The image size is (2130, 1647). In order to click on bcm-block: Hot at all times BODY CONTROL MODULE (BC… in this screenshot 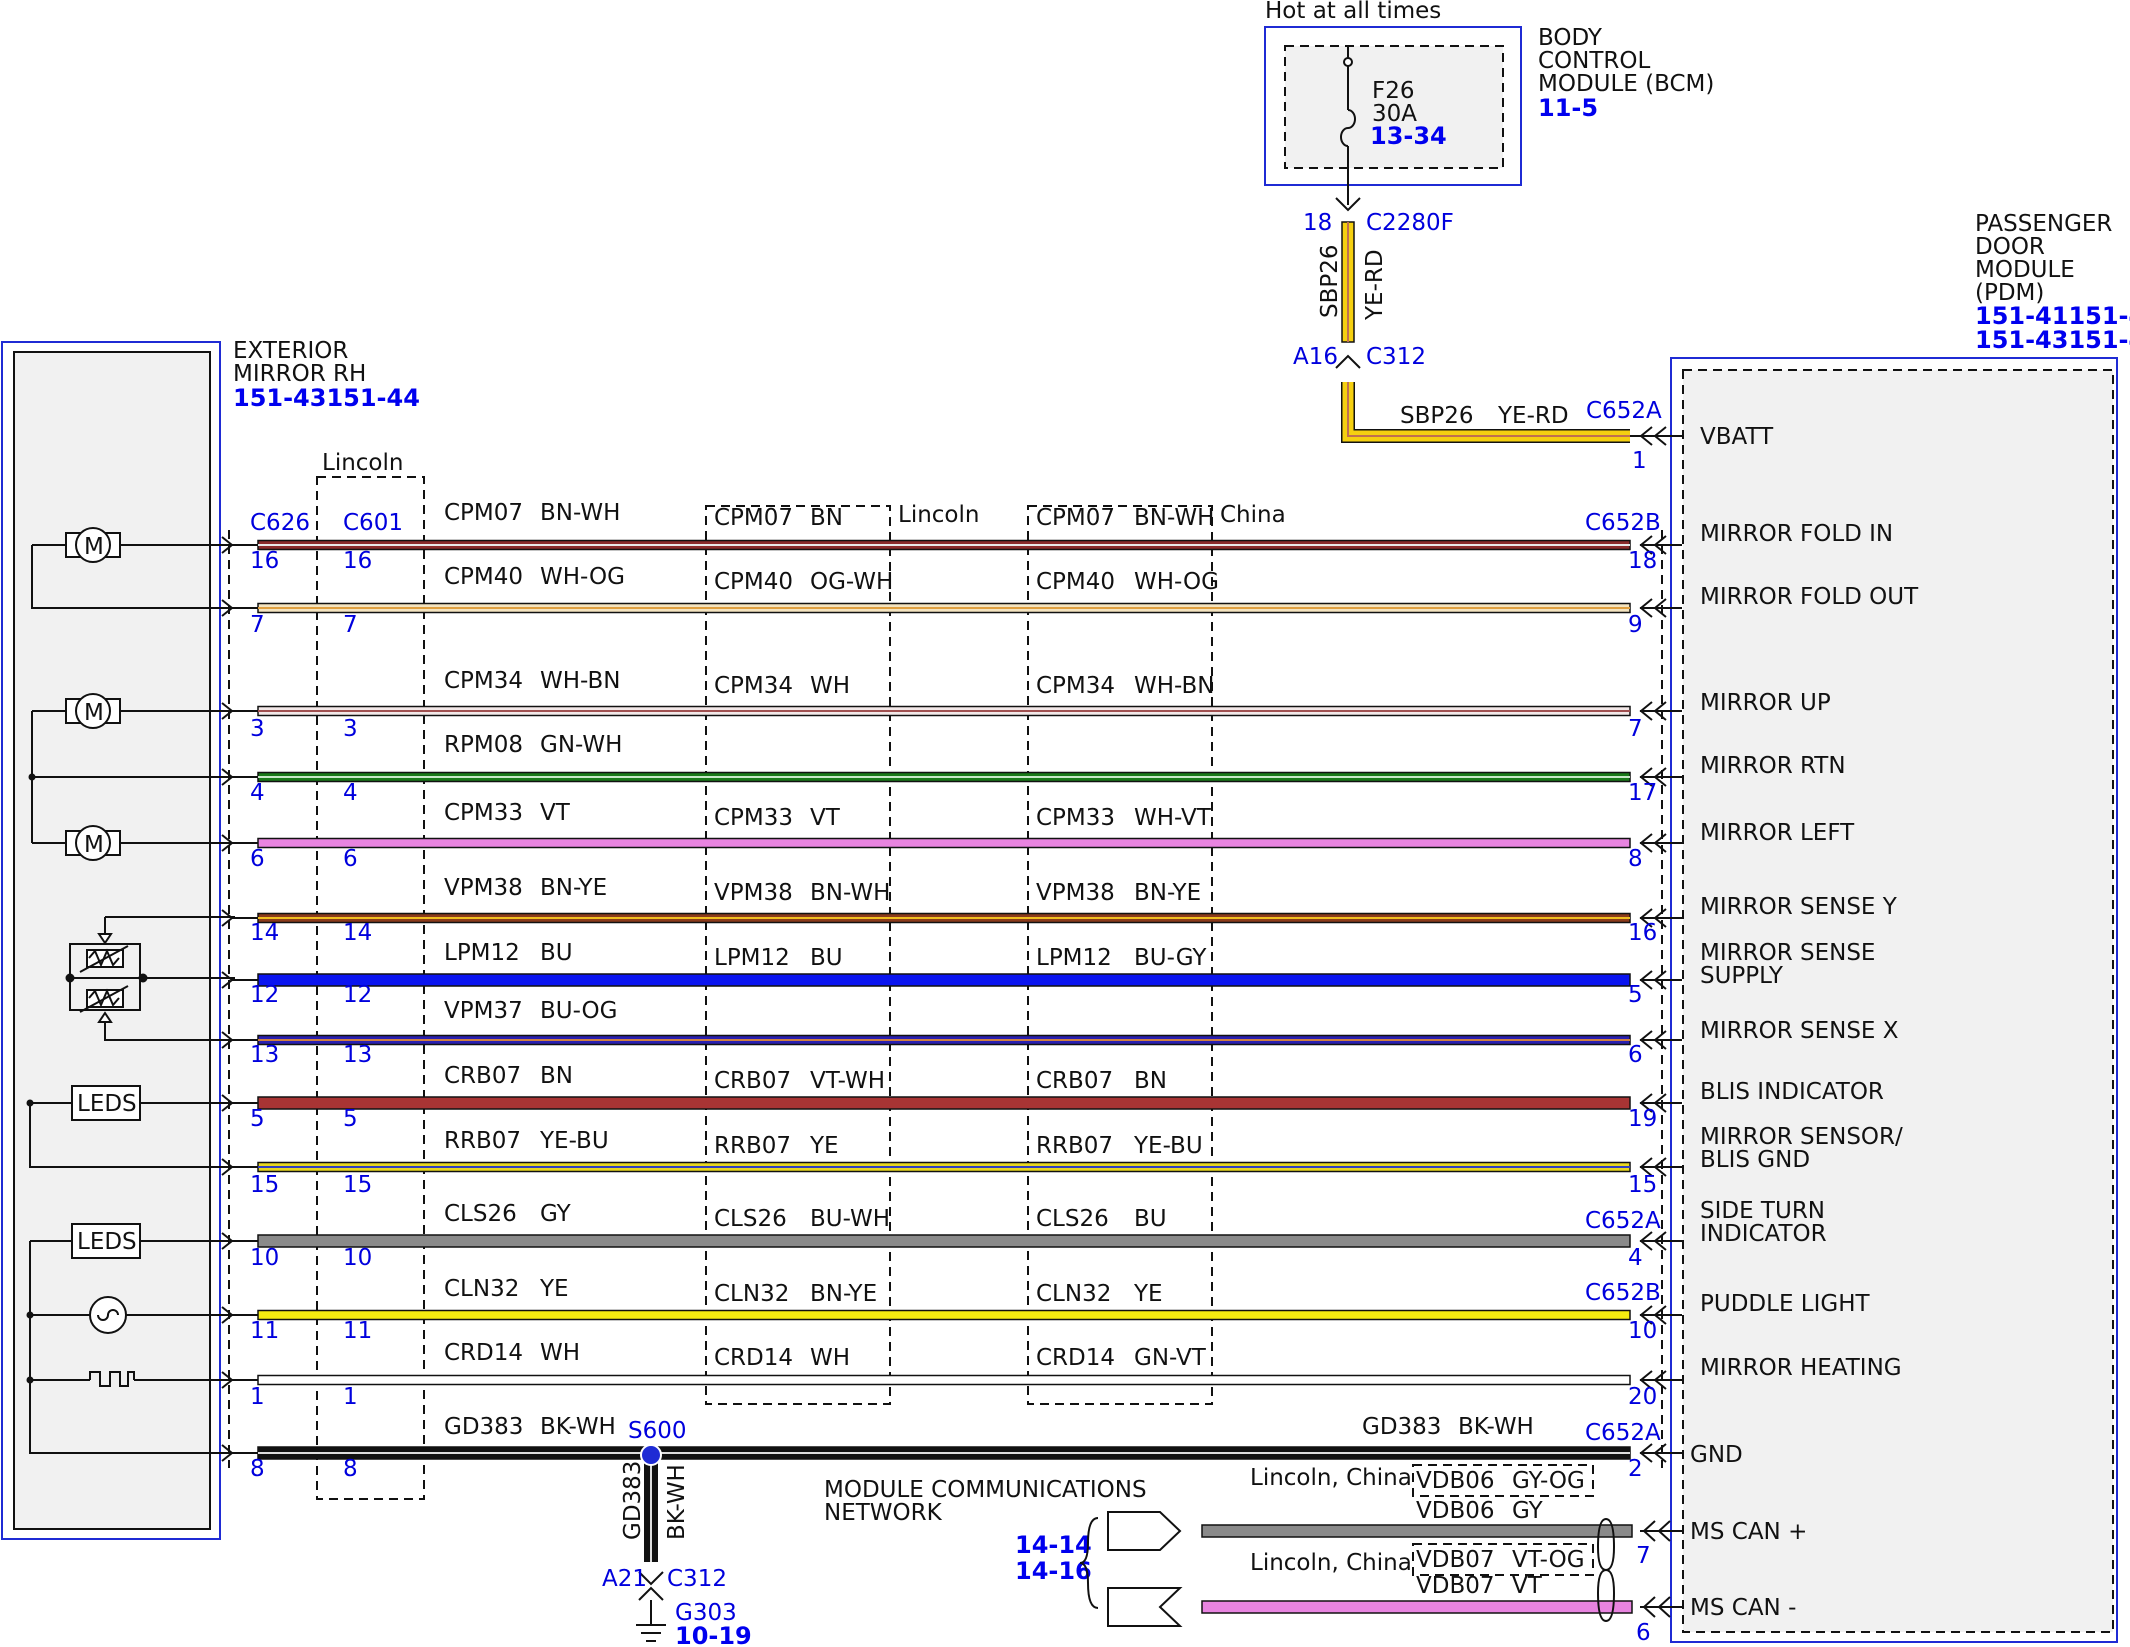, I will do `click(1489, 102)`.